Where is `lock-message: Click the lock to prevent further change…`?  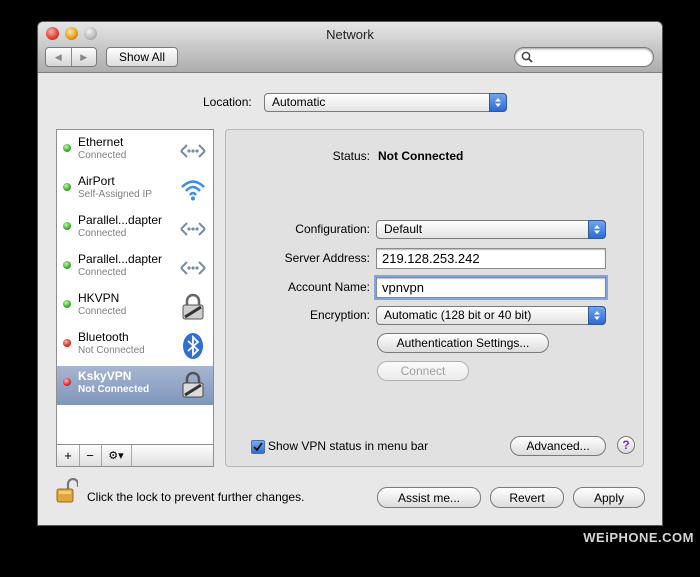 lock-message: Click the lock to prevent further change… is located at coordinates (196, 497).